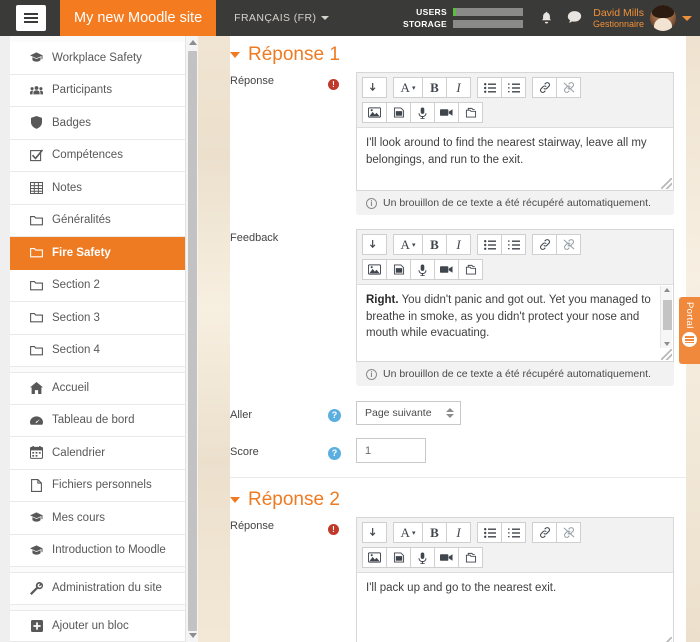  What do you see at coordinates (515, 607) in the screenshot?
I see `answer2-textarea: I'll pack up and go to the nearest exit.` at bounding box center [515, 607].